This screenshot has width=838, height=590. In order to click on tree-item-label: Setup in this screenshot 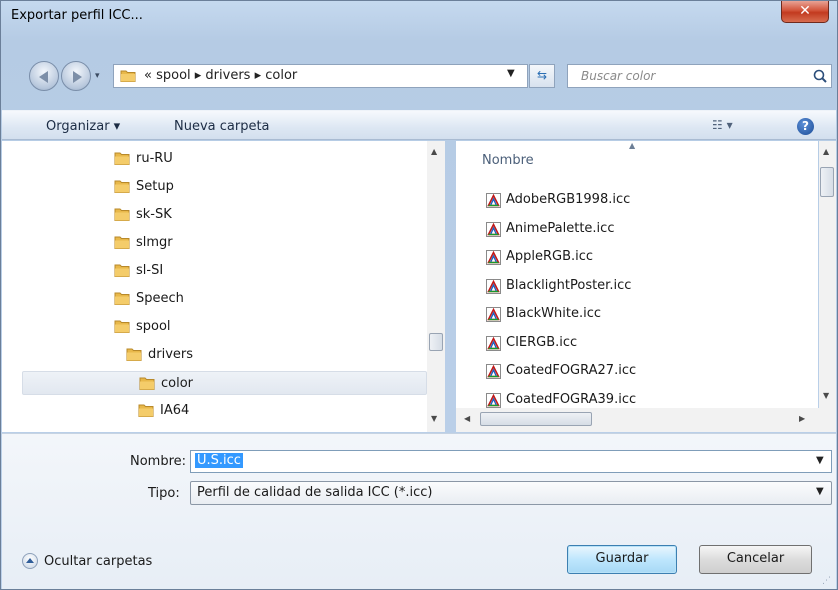, I will do `click(155, 186)`.